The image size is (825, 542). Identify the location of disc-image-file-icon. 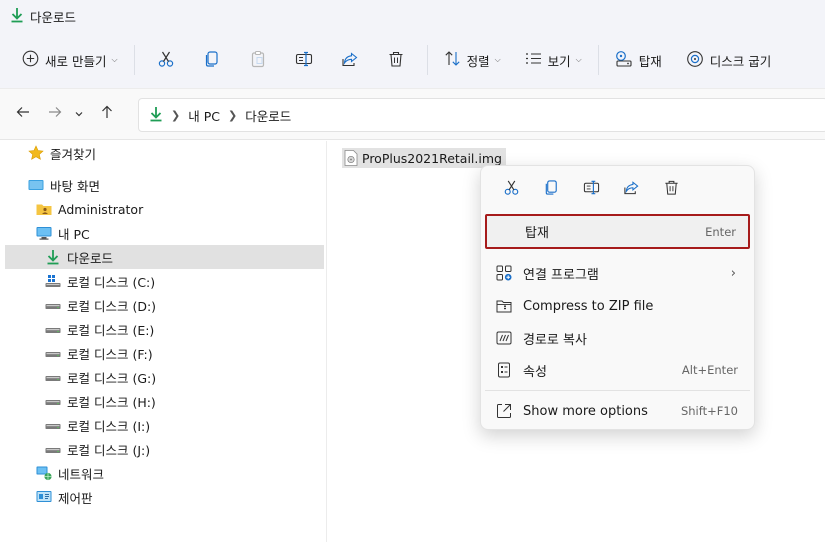
(351, 158).